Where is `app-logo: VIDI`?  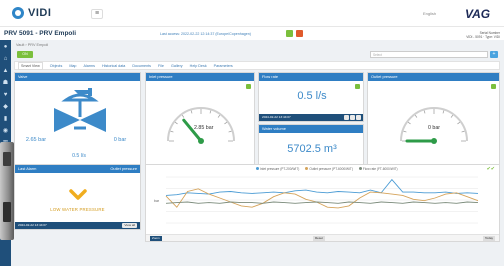 app-logo: VIDI is located at coordinates (31, 13).